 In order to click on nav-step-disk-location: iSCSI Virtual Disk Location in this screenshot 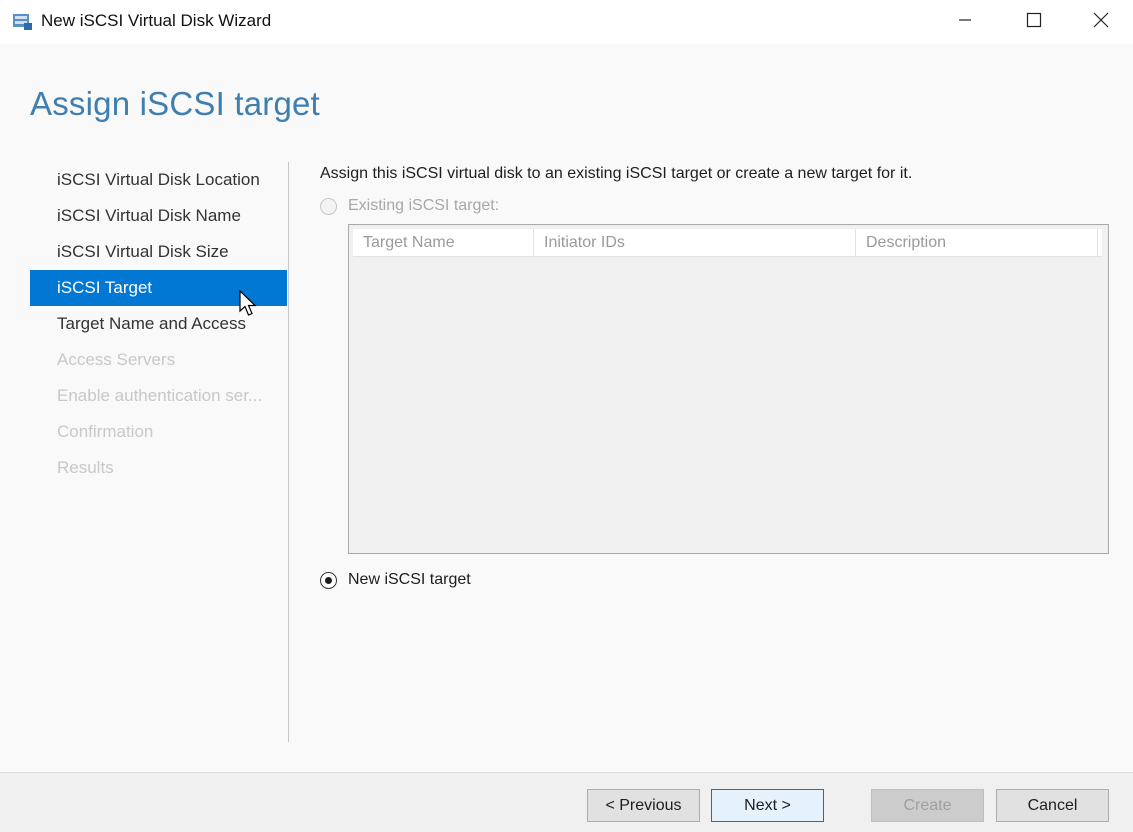, I will do `click(158, 180)`.